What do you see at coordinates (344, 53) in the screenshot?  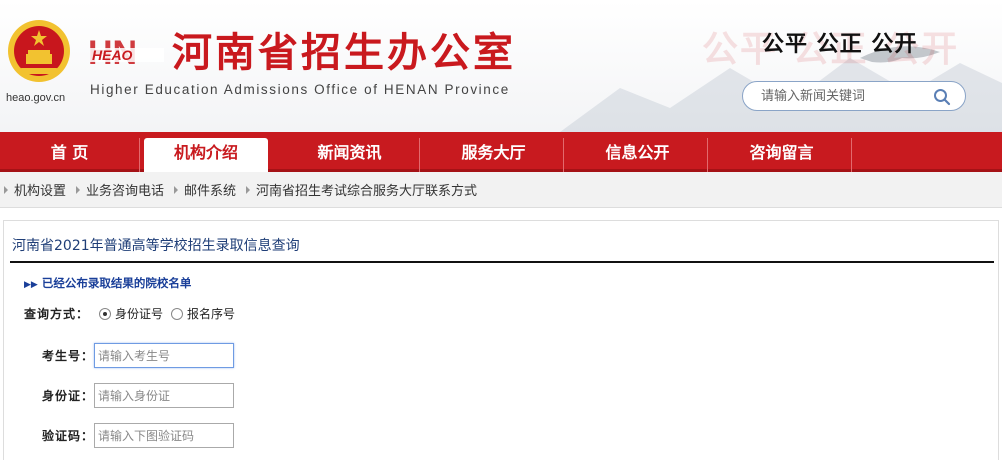 I see `org-name: 河南省招生办公室` at bounding box center [344, 53].